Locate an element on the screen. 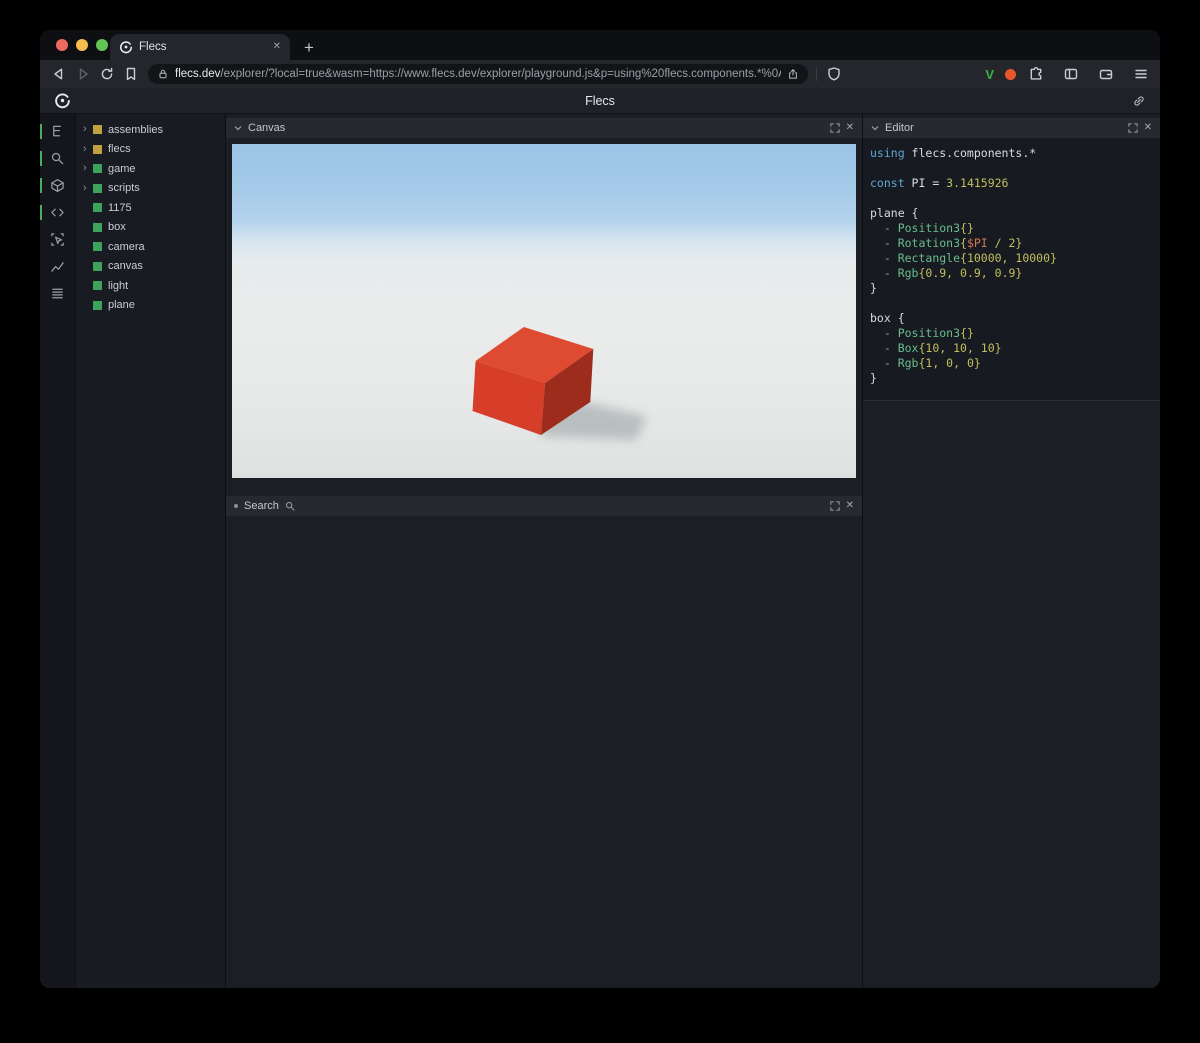 Image resolution: width=1200 pixels, height=1043 pixels. menu-icon is located at coordinates (1141, 74).